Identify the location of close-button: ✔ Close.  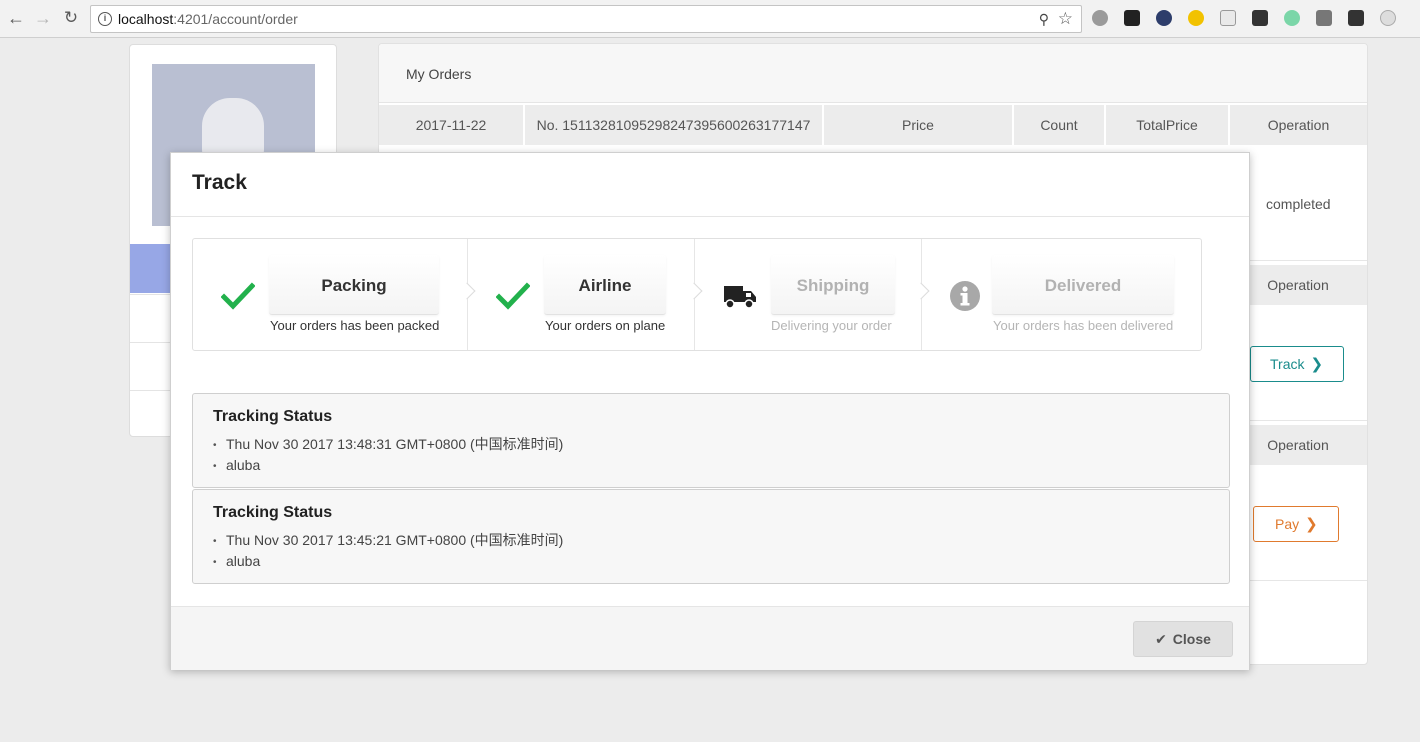
(1183, 639).